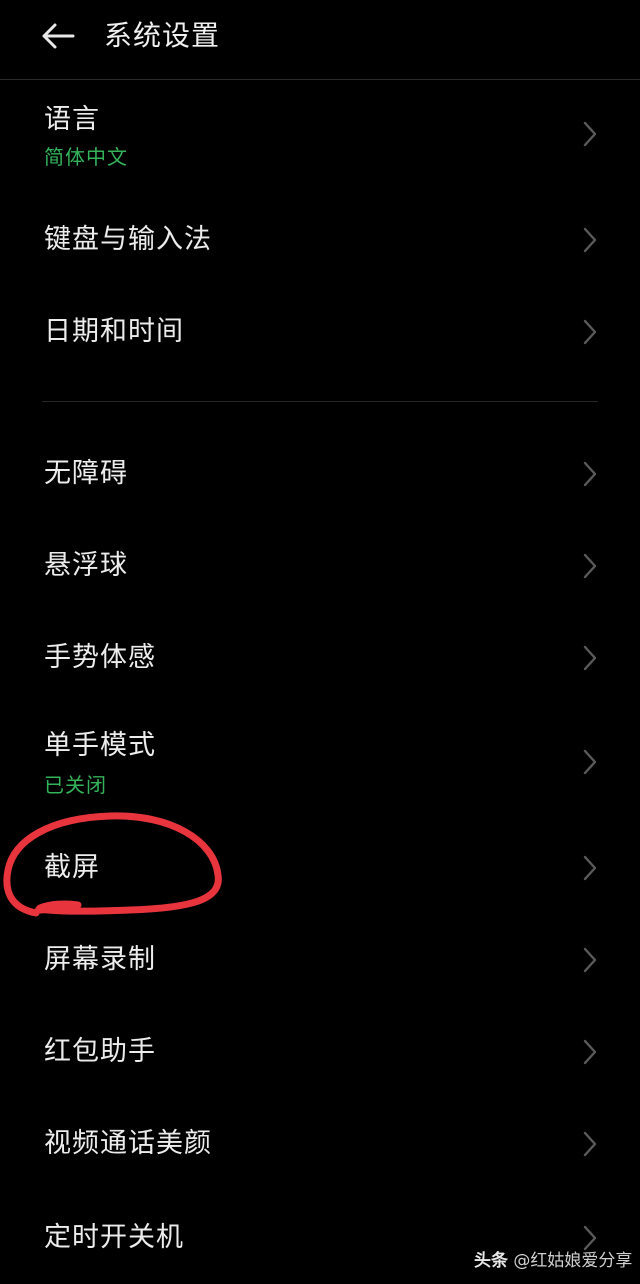 Image resolution: width=640 pixels, height=1284 pixels. Describe the element at coordinates (320, 566) in the screenshot. I see `settings-item-floating-ball: 悬浮球` at that location.